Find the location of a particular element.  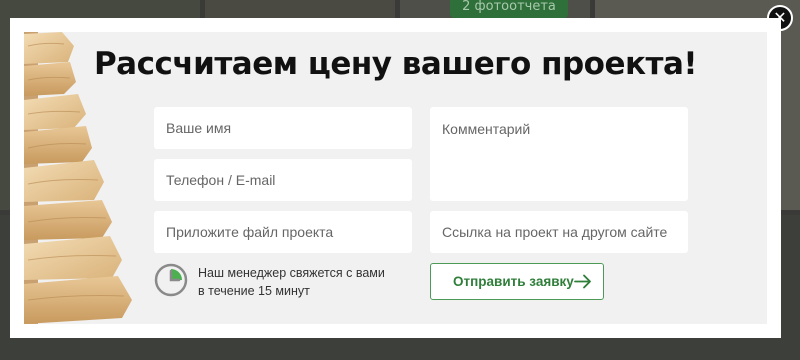

submit-request-button: Отправить заявку is located at coordinates (517, 281).